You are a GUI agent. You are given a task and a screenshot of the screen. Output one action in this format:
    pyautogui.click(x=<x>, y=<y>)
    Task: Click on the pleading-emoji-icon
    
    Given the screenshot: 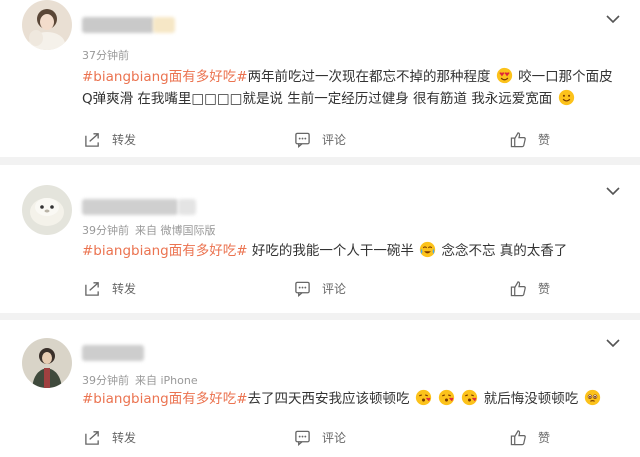 What is the action you would take?
    pyautogui.click(x=592, y=397)
    